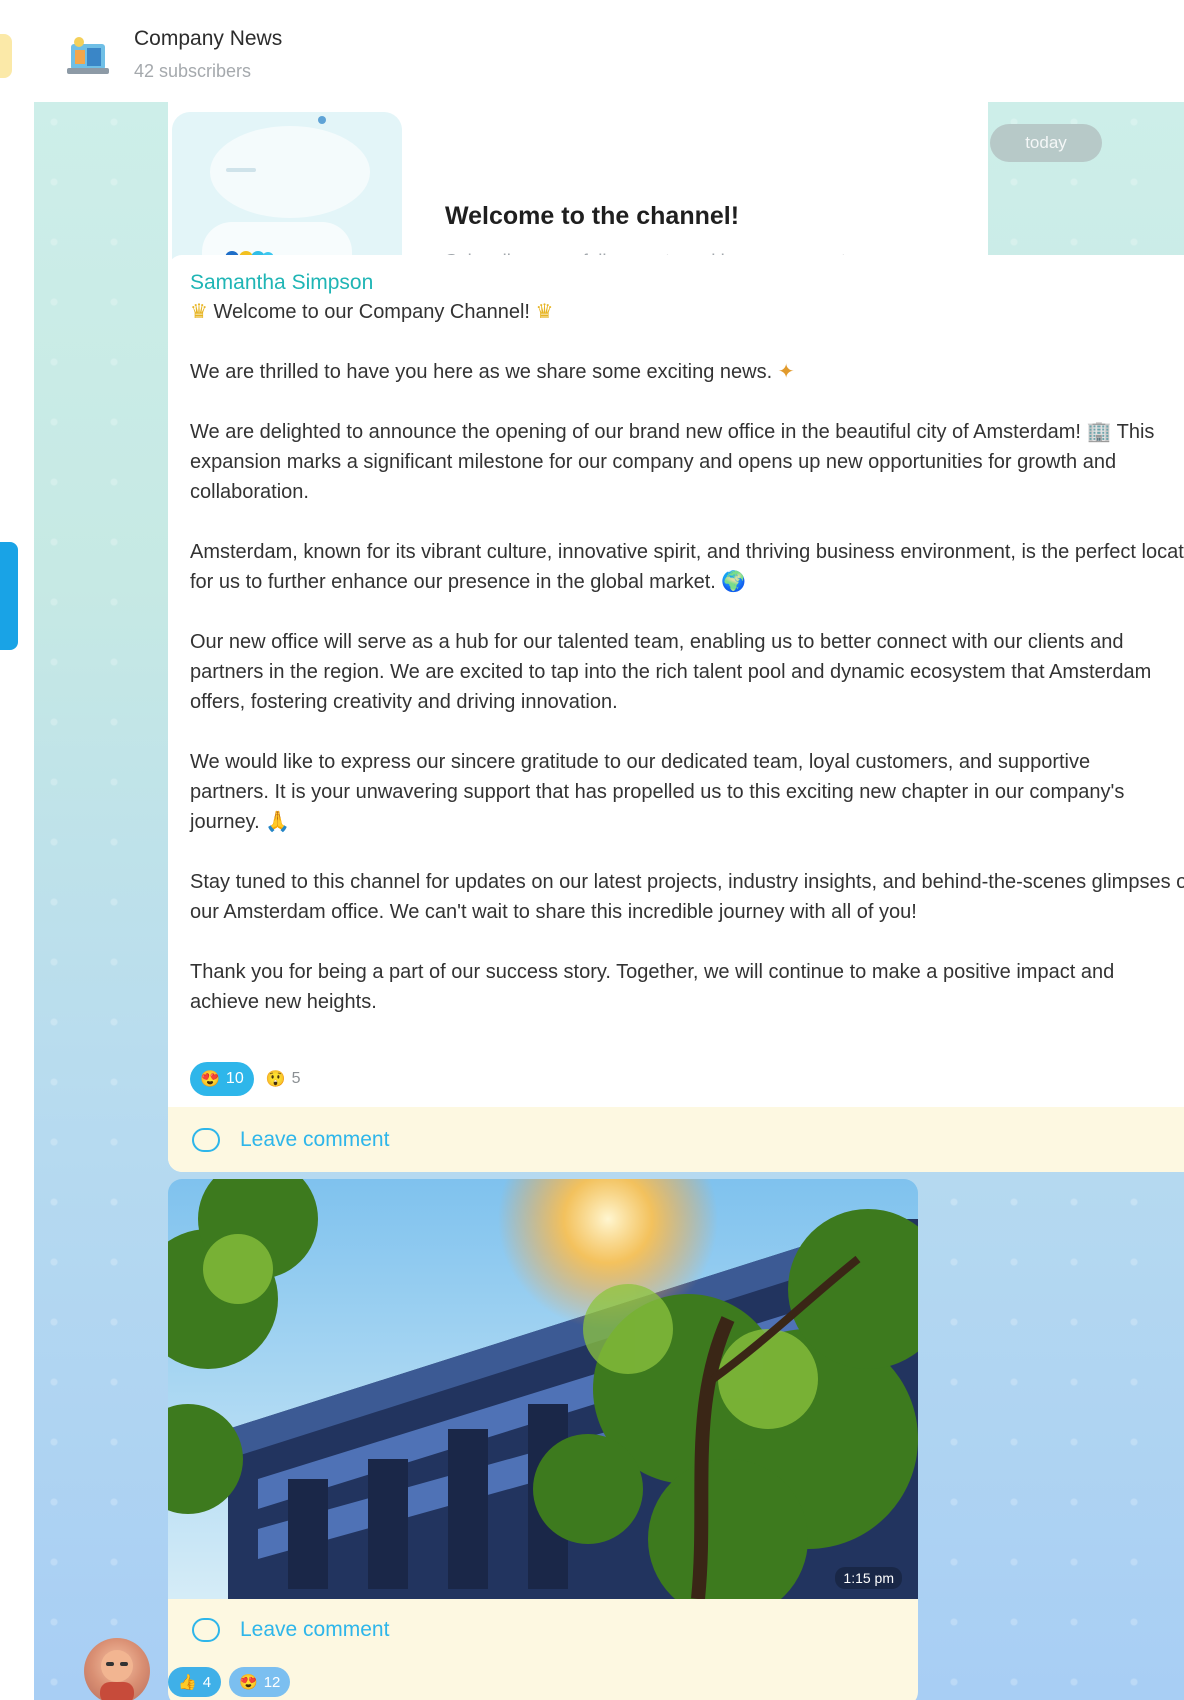 Image resolution: width=1184 pixels, height=1700 pixels. I want to click on reaction-count: 10, so click(234, 1078).